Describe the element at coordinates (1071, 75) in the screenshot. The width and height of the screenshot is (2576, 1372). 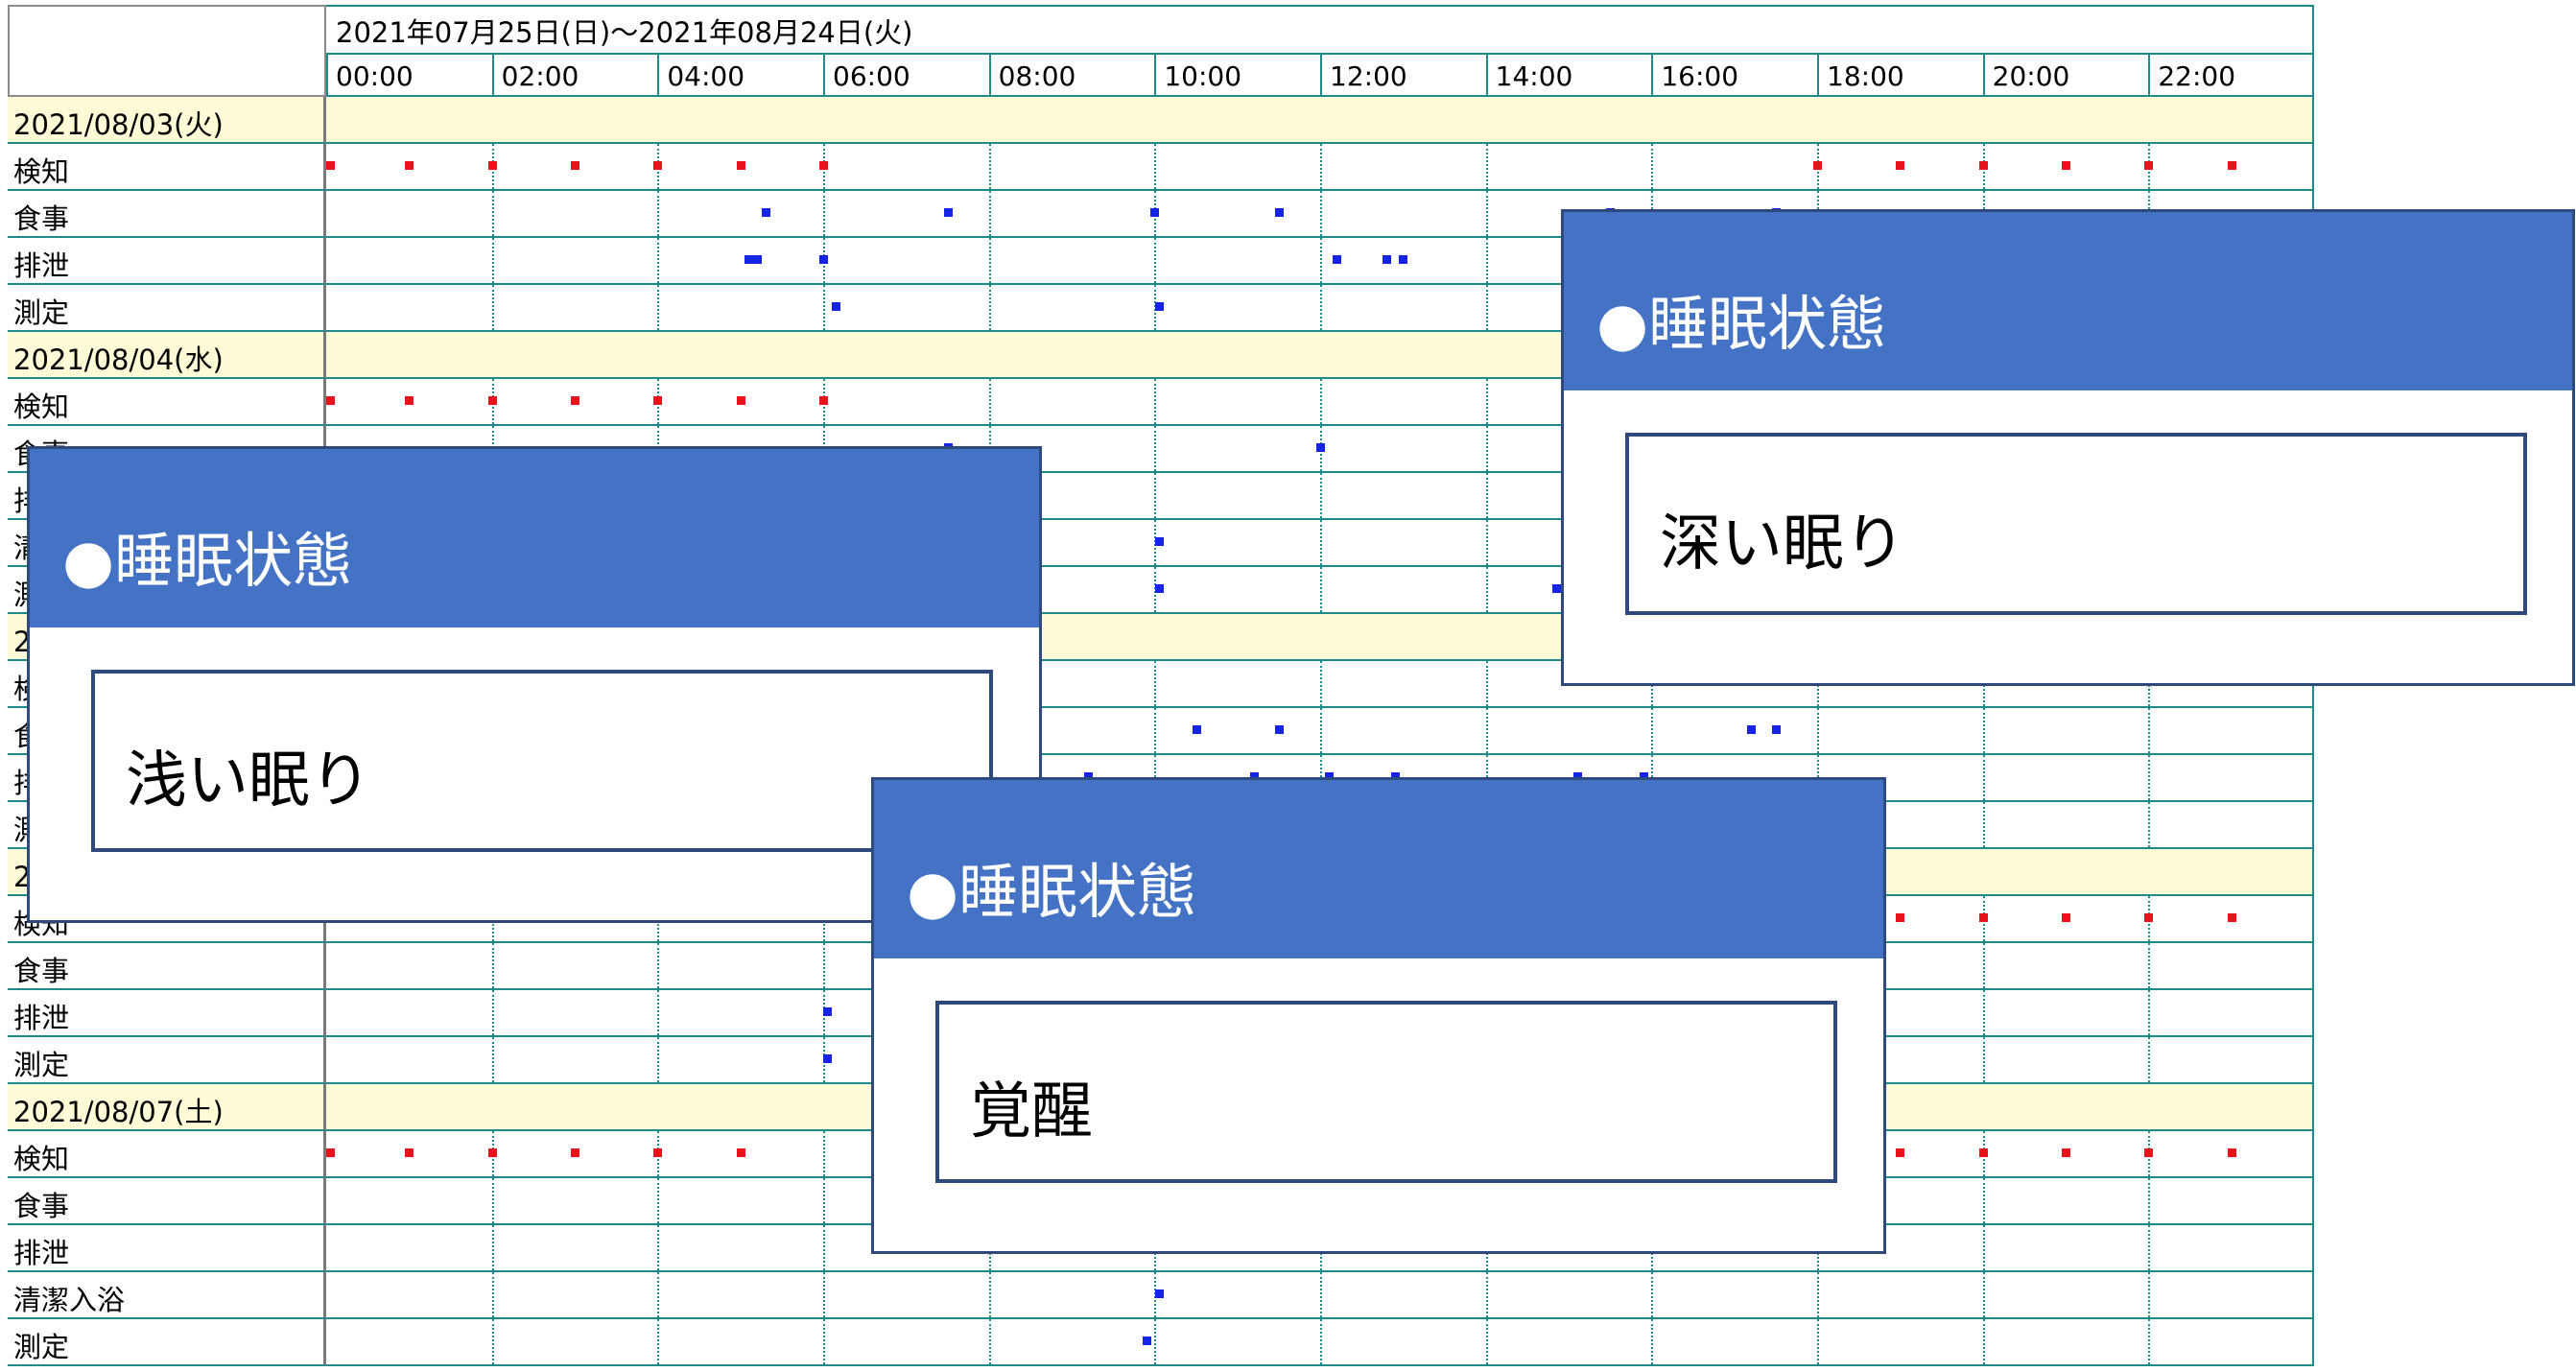
I see `hour-label: 08:00` at that location.